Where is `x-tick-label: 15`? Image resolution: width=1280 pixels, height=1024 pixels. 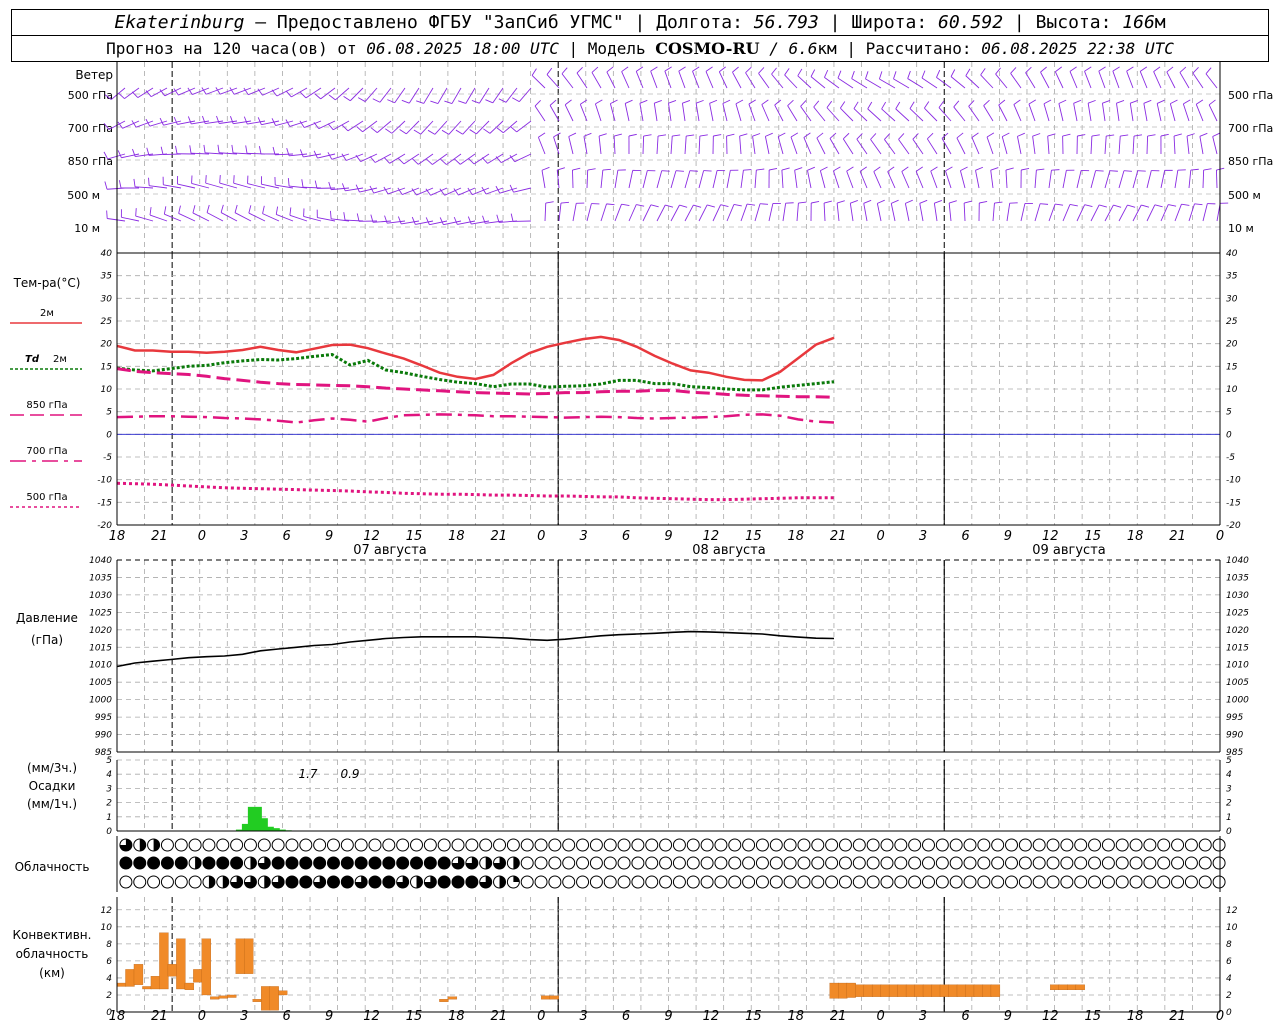
x-tick-label: 15 is located at coordinates (753, 1016).